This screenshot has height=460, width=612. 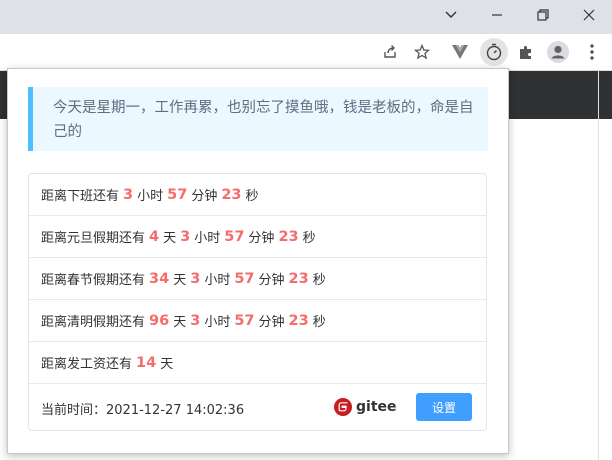 I want to click on row-label: 距离元旦假期还有, so click(x=93, y=238).